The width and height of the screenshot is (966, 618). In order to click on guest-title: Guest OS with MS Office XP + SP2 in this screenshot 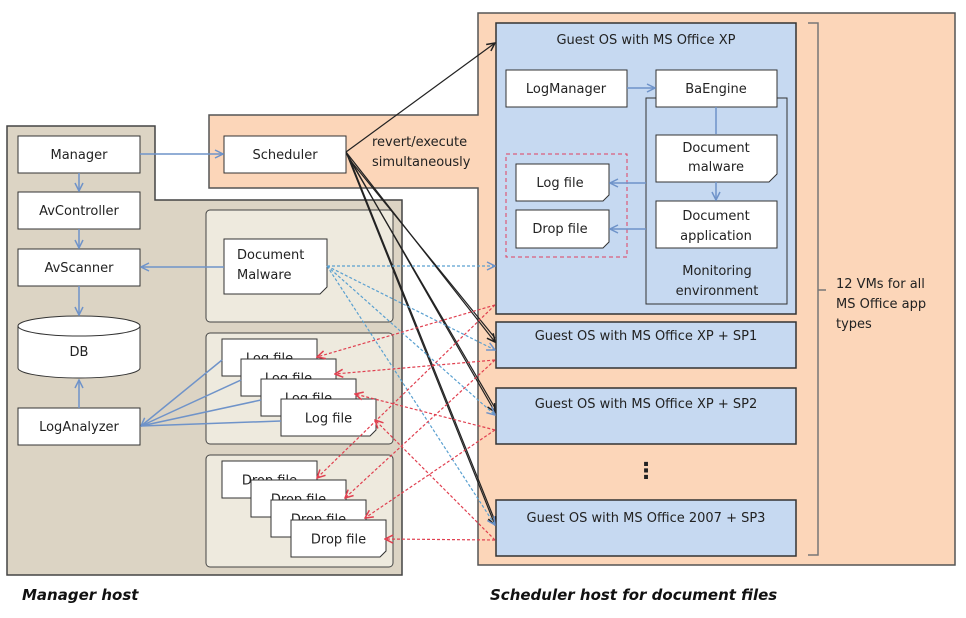, I will do `click(646, 404)`.